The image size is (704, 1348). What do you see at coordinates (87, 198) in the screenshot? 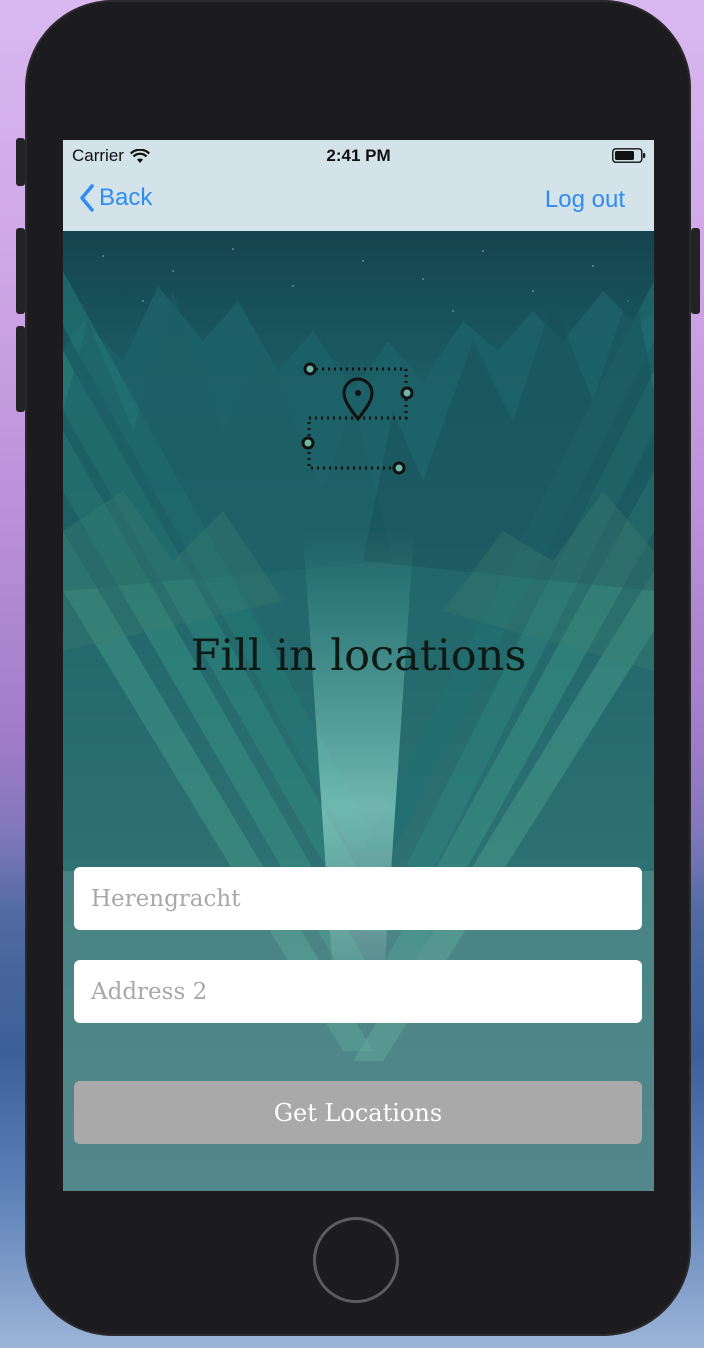
I see `chevron-left-icon` at bounding box center [87, 198].